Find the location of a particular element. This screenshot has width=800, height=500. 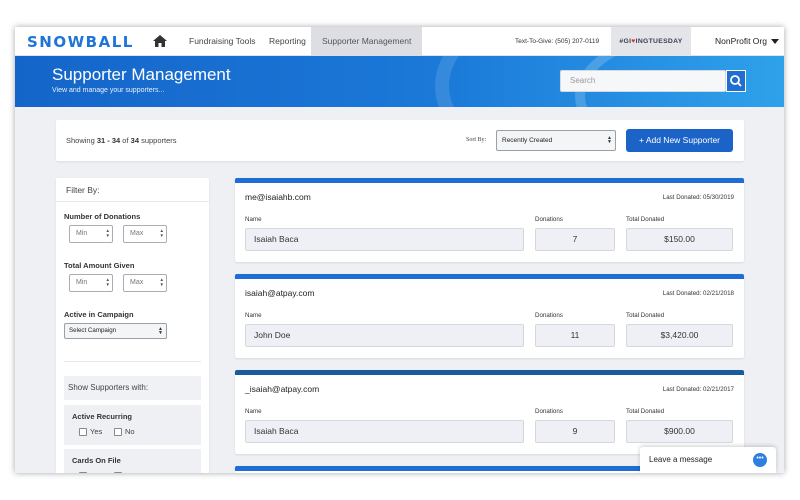

showing-total: 34 is located at coordinates (134, 140).